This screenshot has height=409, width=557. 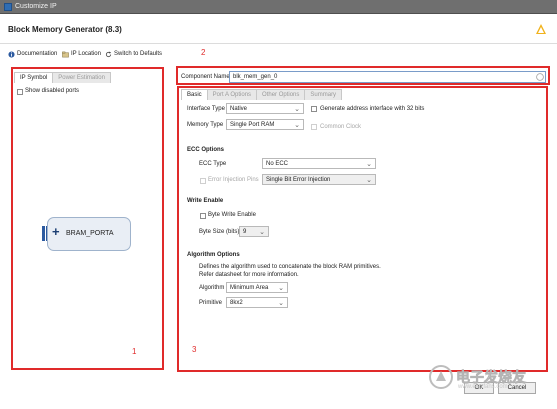 I want to click on error-injection-value: Single Bit Error Injection, so click(x=298, y=180).